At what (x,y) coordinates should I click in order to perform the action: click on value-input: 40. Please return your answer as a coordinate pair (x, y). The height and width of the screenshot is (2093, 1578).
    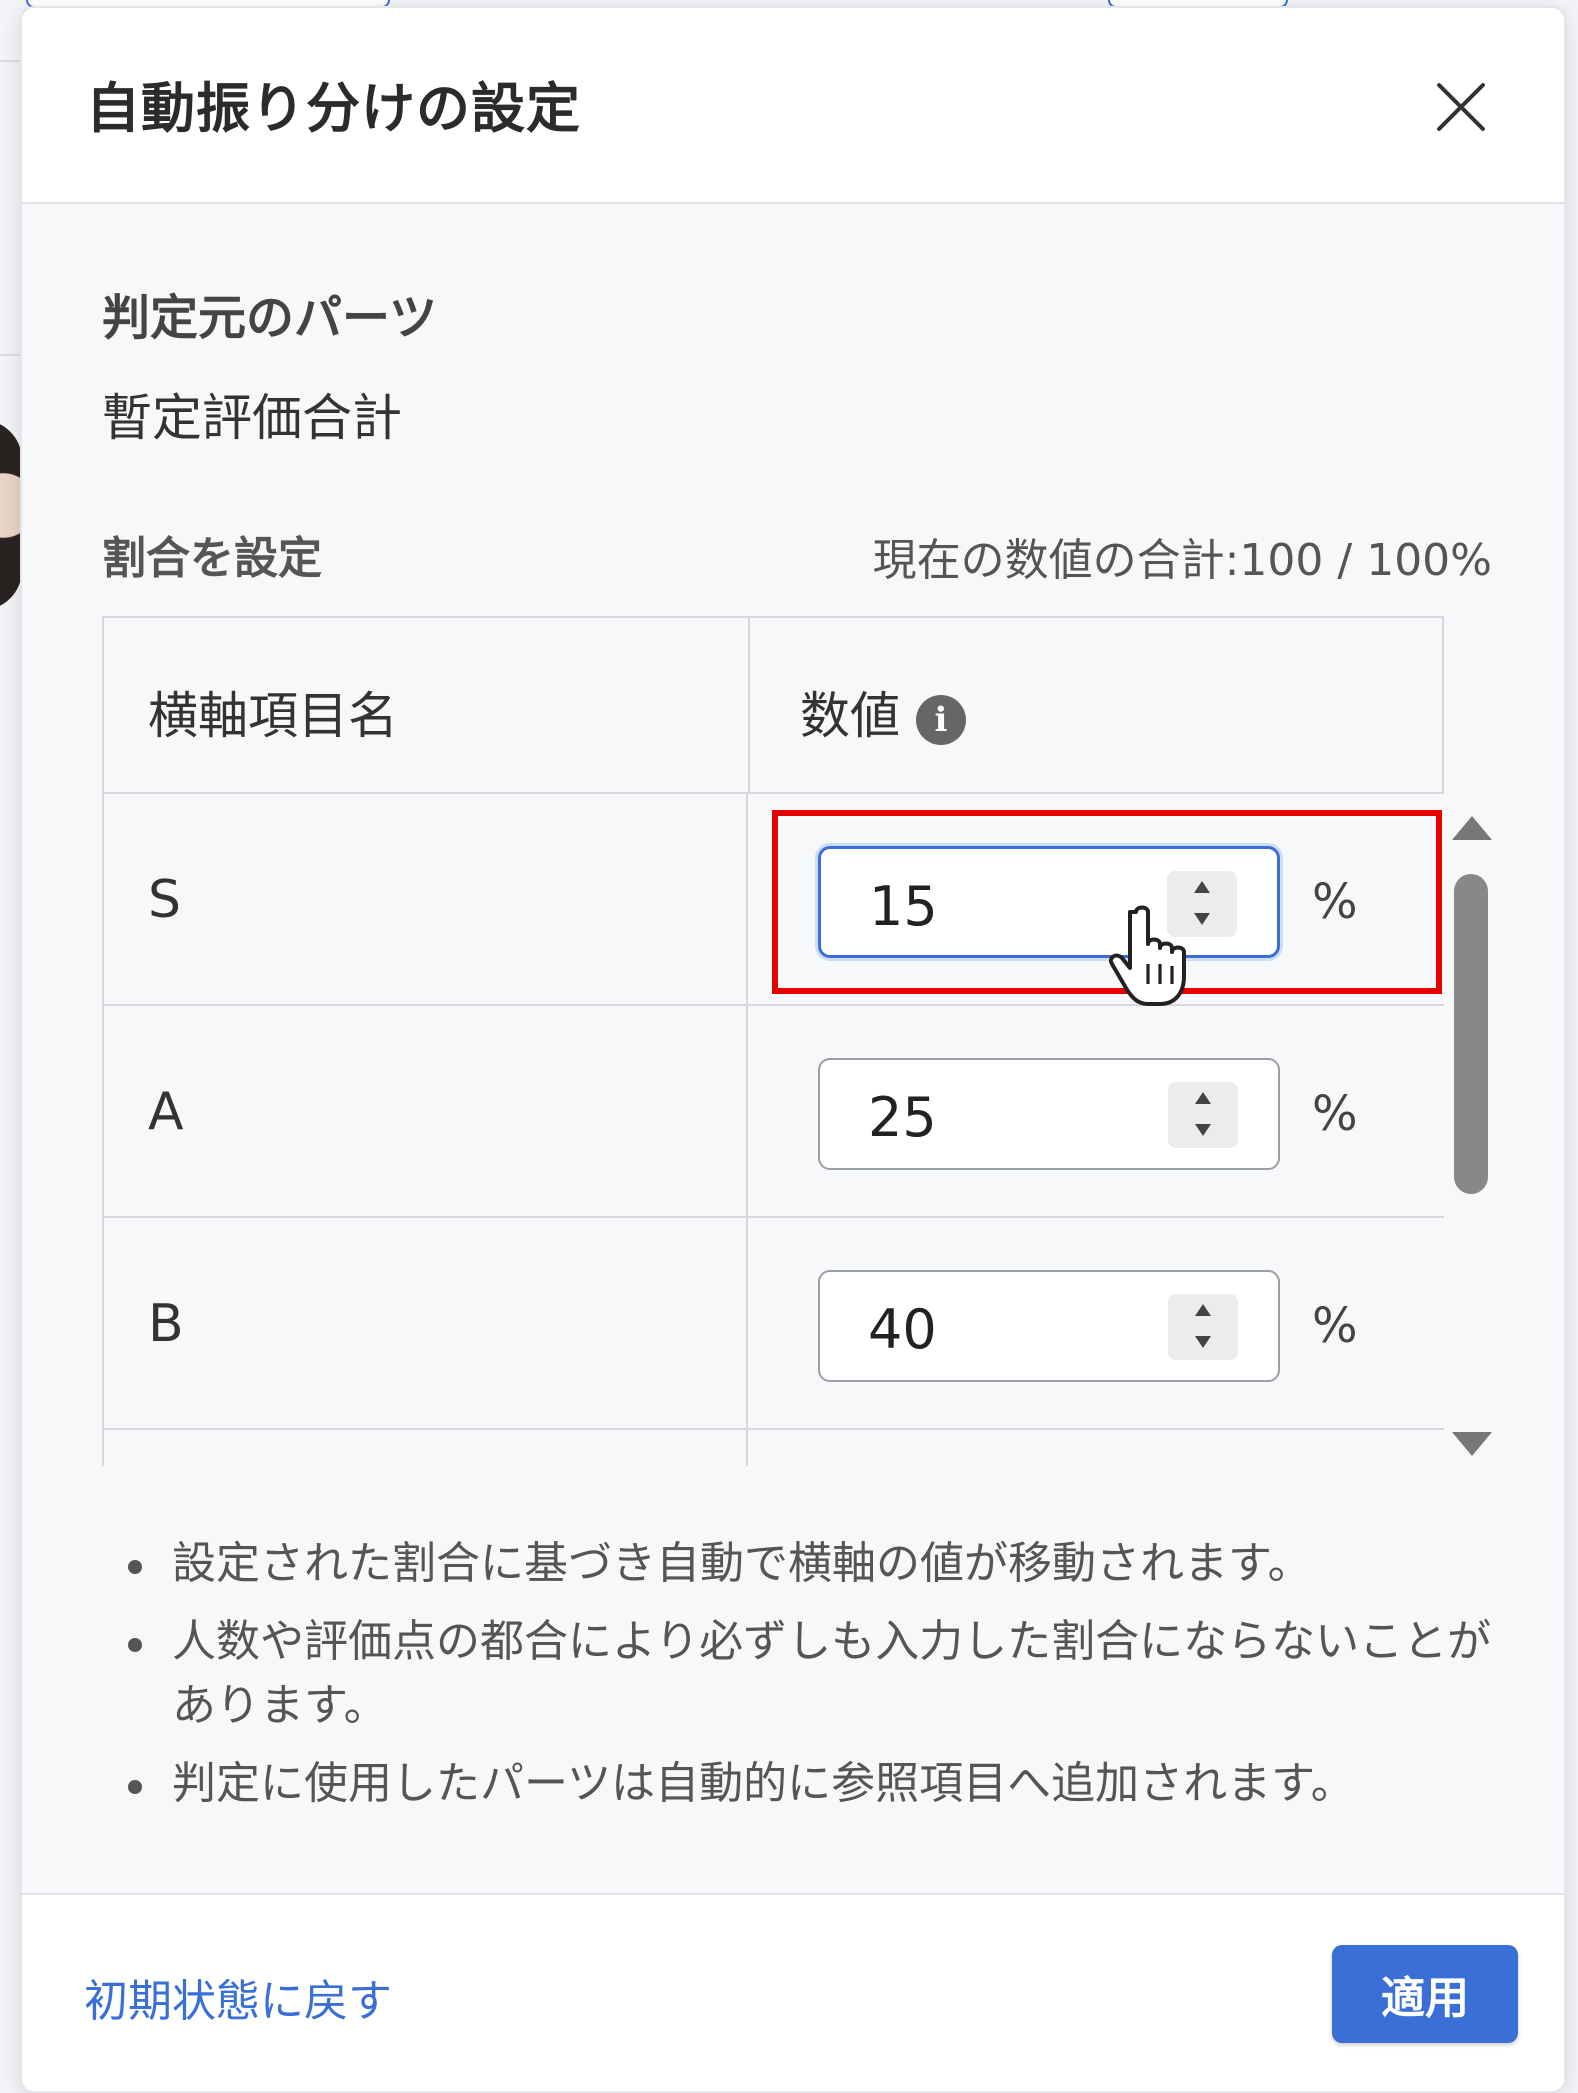
    Looking at the image, I should click on (1049, 1326).